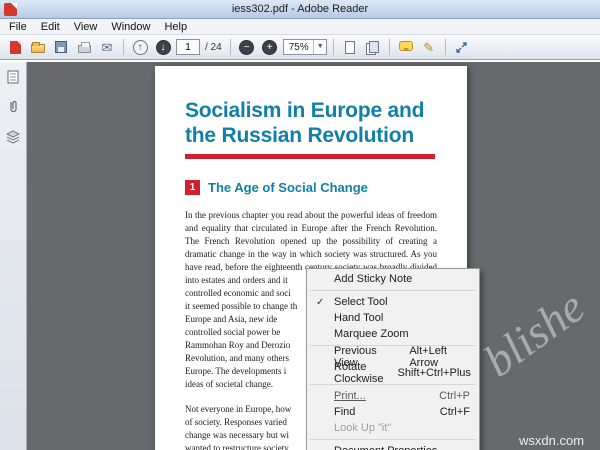  I want to click on document-icon, so click(15, 47).